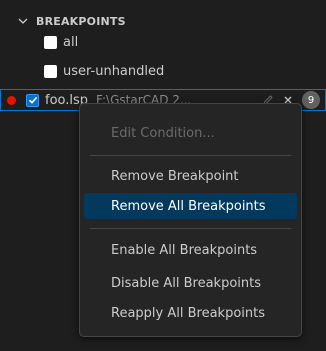 The image size is (326, 351). Describe the element at coordinates (190, 313) in the screenshot. I see `menu-item-reapply-all-breakpoints: Reapply All Breakpoints` at that location.